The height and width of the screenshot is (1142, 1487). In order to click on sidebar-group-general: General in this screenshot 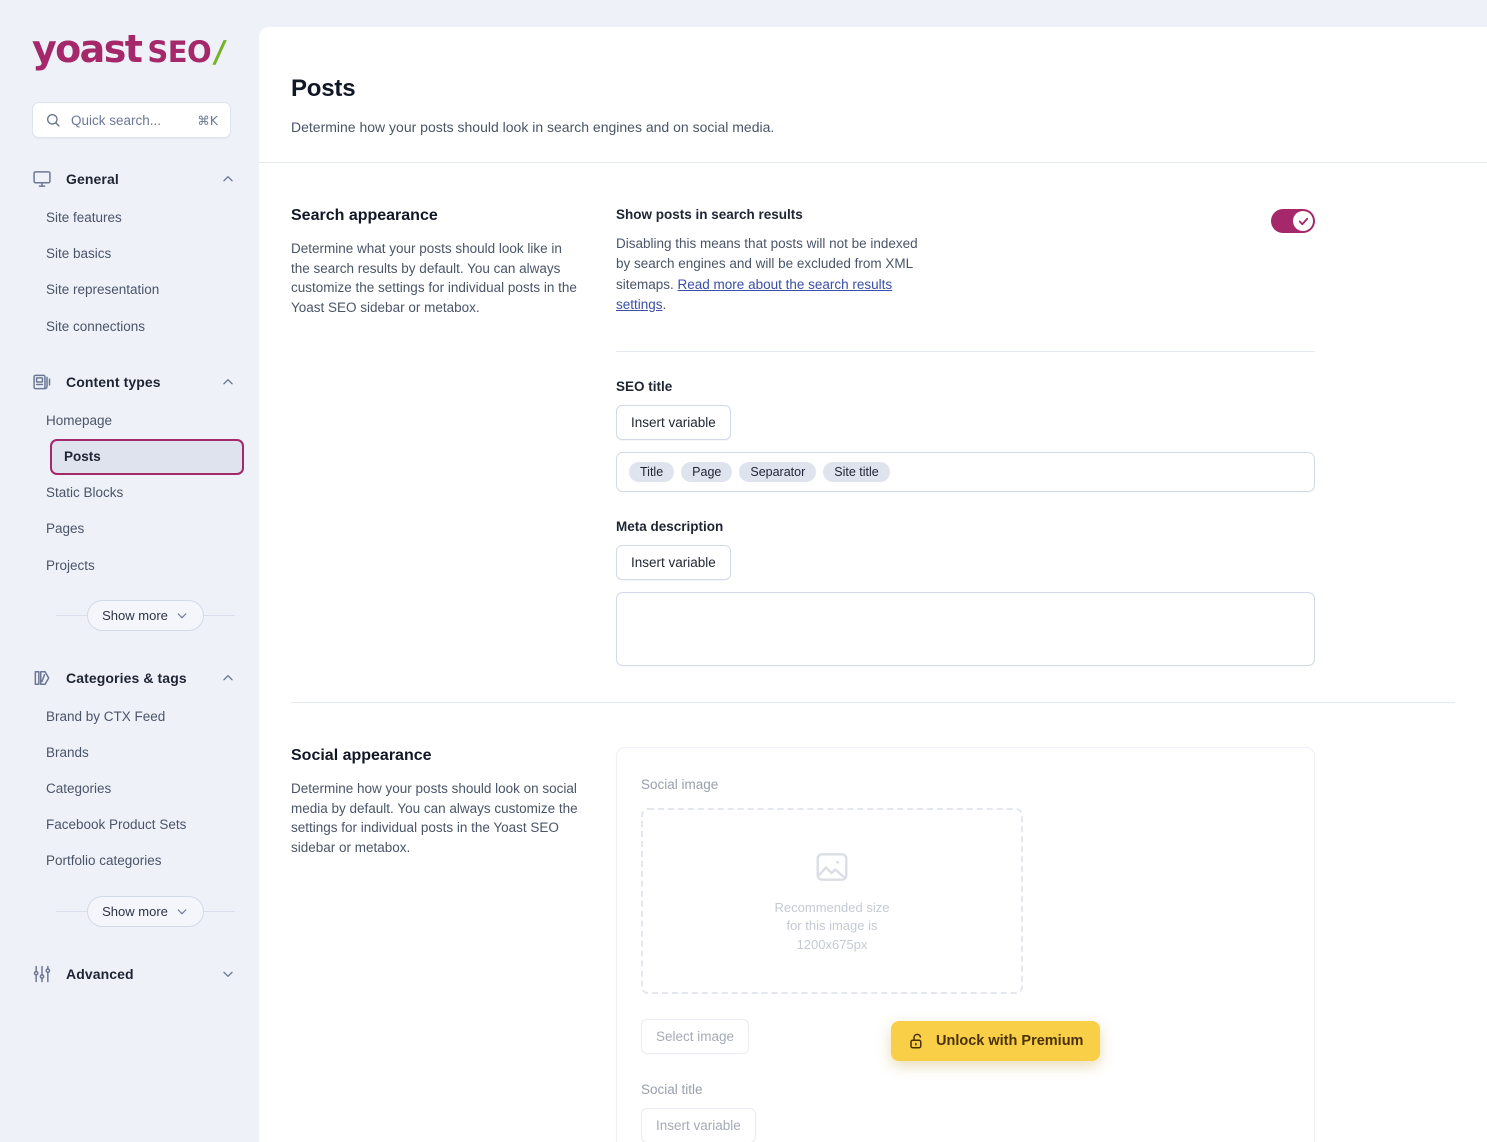, I will do `click(129, 179)`.